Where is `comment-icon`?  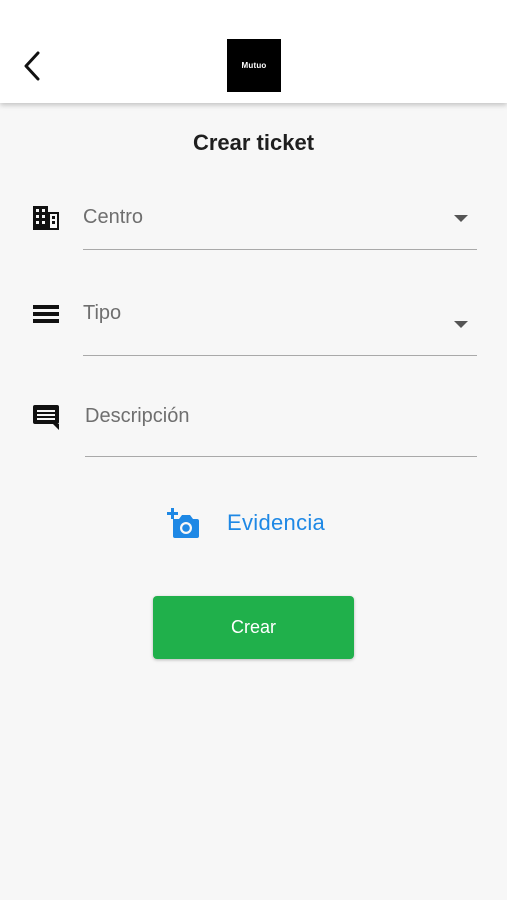 comment-icon is located at coordinates (46, 417).